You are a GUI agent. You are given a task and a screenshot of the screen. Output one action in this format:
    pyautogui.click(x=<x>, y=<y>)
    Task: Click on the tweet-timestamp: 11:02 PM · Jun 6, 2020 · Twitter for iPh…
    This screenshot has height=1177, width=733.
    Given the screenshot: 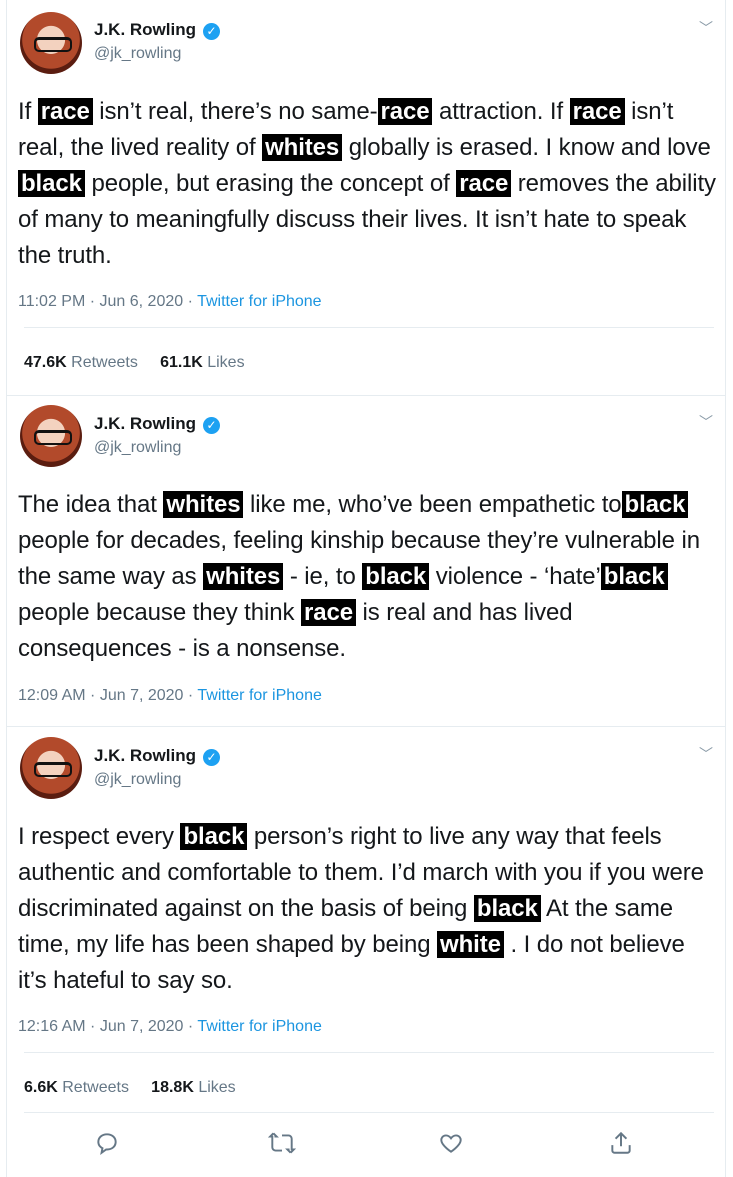 What is the action you would take?
    pyautogui.click(x=170, y=302)
    